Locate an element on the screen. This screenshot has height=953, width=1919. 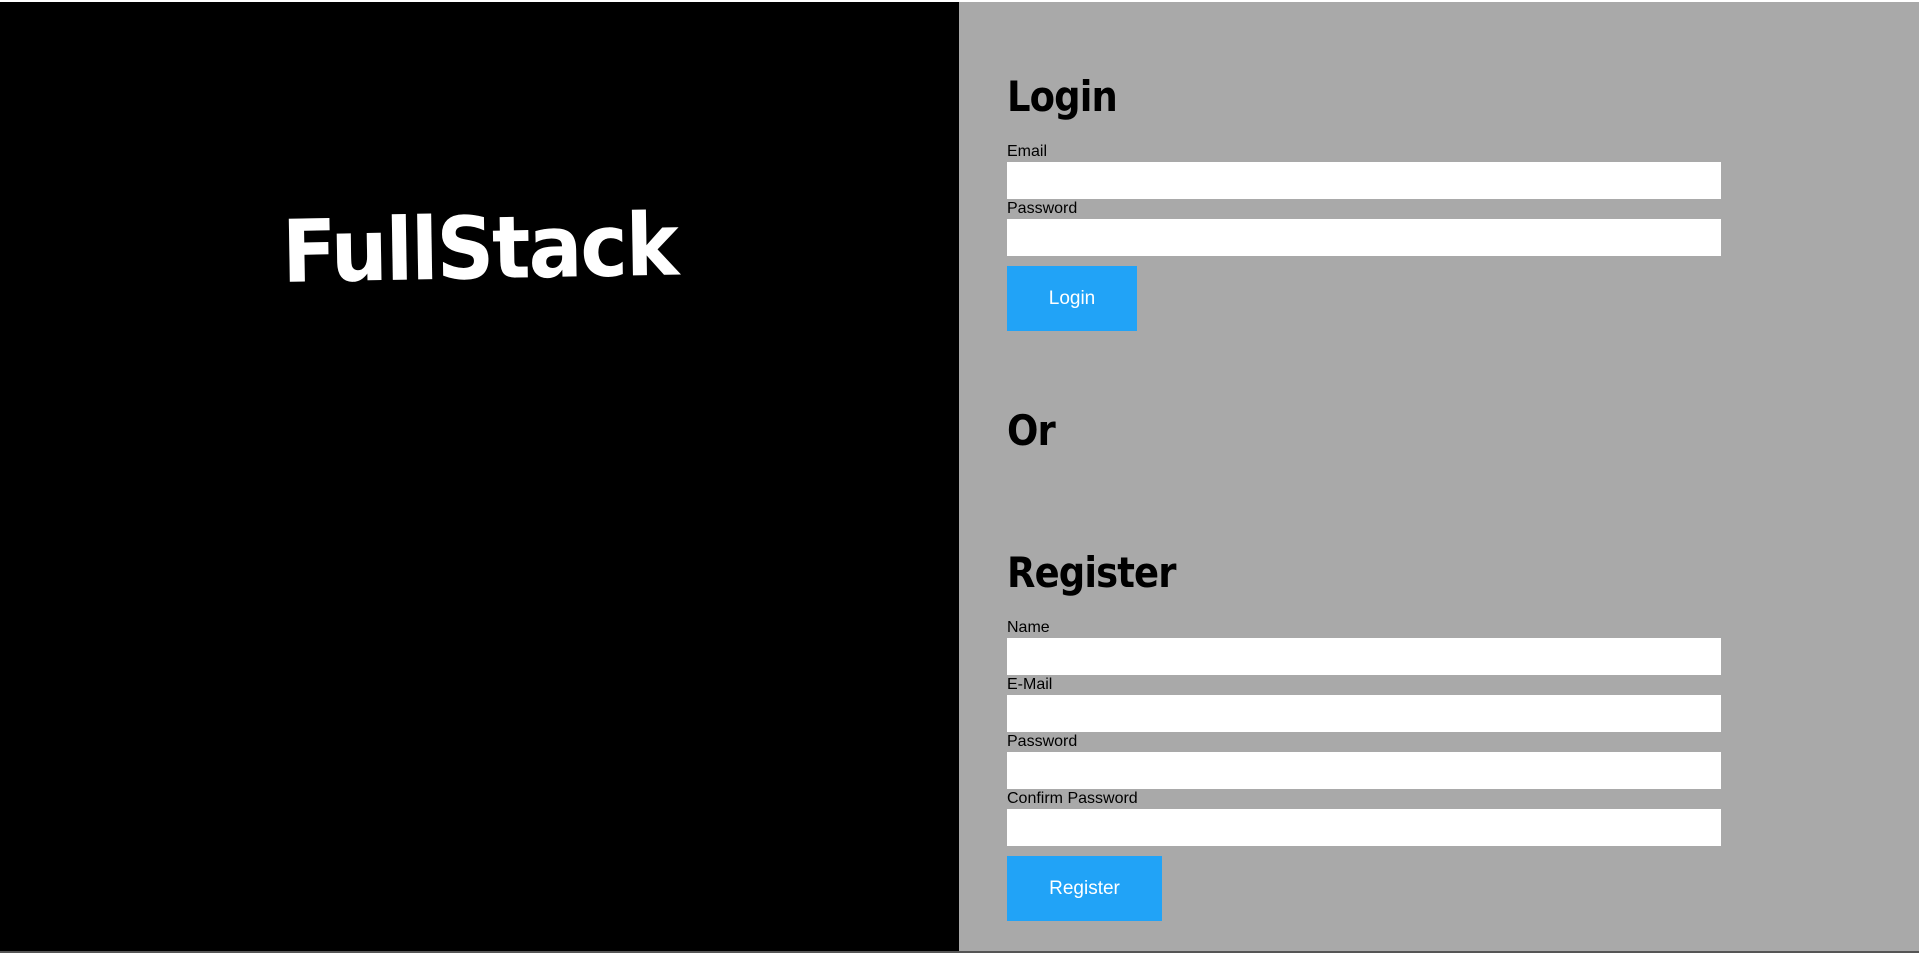
register-email-input is located at coordinates (1364, 713).